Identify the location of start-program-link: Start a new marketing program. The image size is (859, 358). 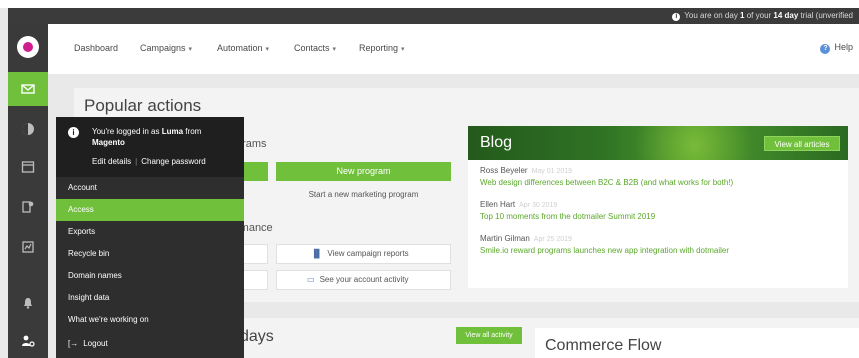
(363, 194).